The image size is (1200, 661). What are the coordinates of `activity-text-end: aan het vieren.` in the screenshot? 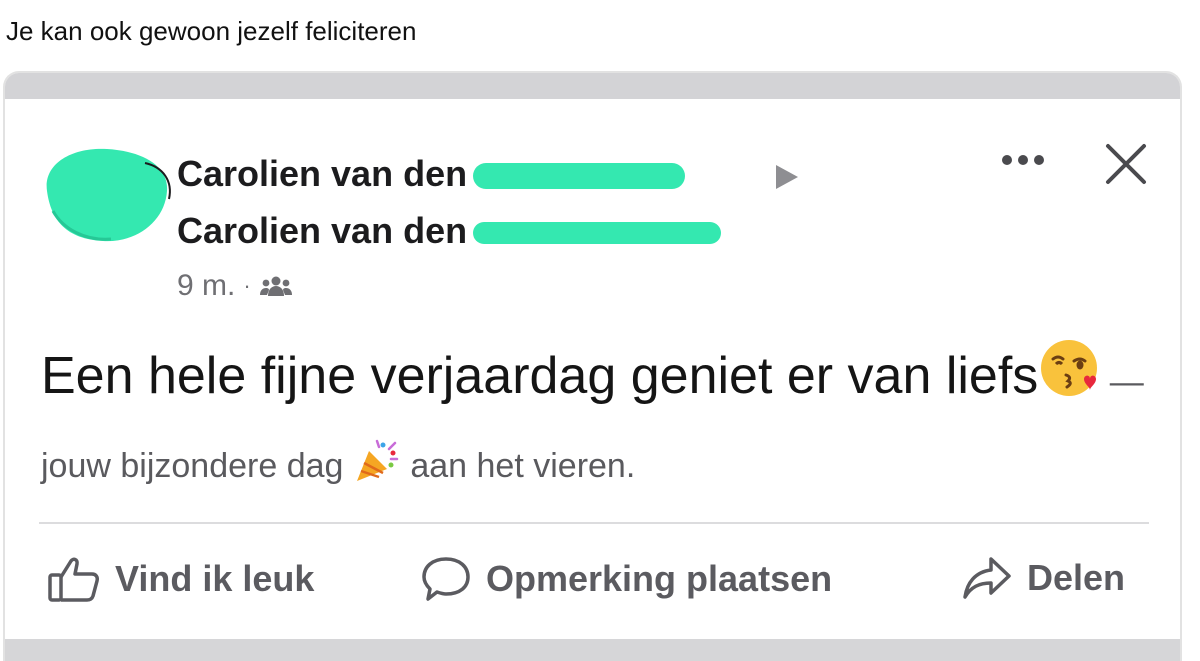 It's located at (523, 466).